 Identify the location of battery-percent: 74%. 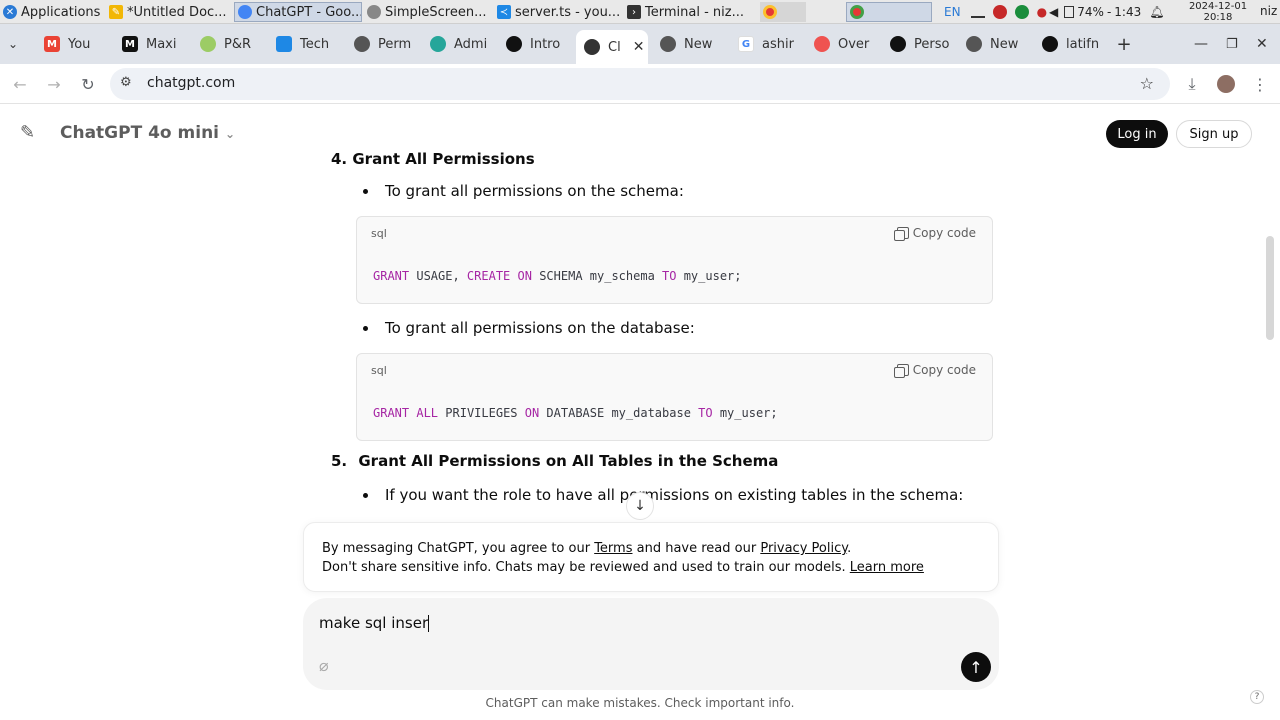
(1090, 12).